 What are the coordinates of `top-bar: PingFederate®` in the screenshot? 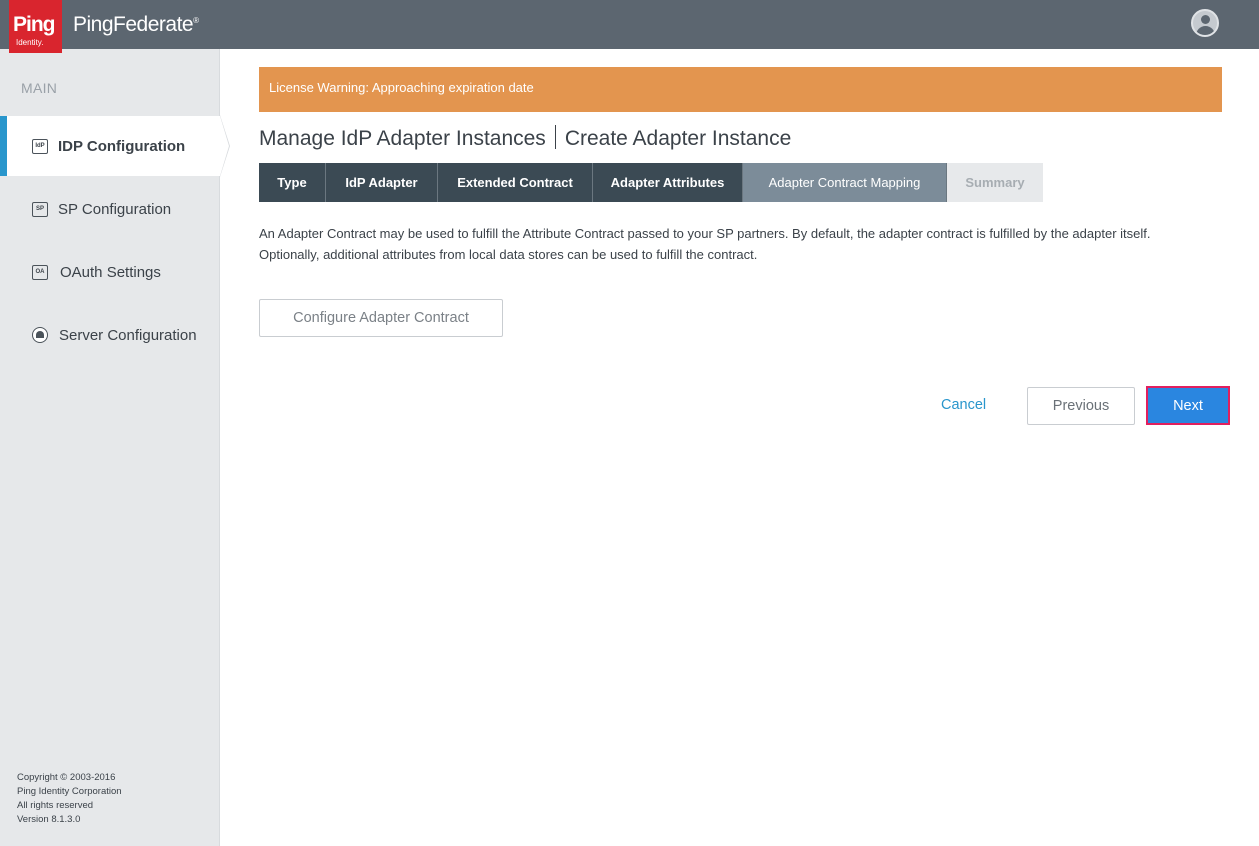 It's located at (629, 24).